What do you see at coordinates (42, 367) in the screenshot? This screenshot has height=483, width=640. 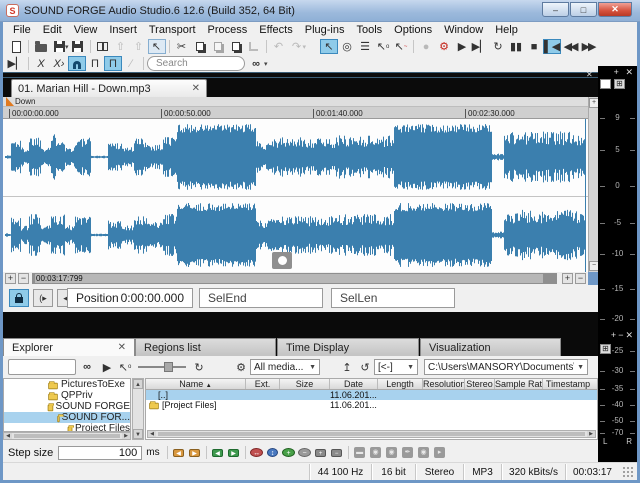 I see `explorer-search-input` at bounding box center [42, 367].